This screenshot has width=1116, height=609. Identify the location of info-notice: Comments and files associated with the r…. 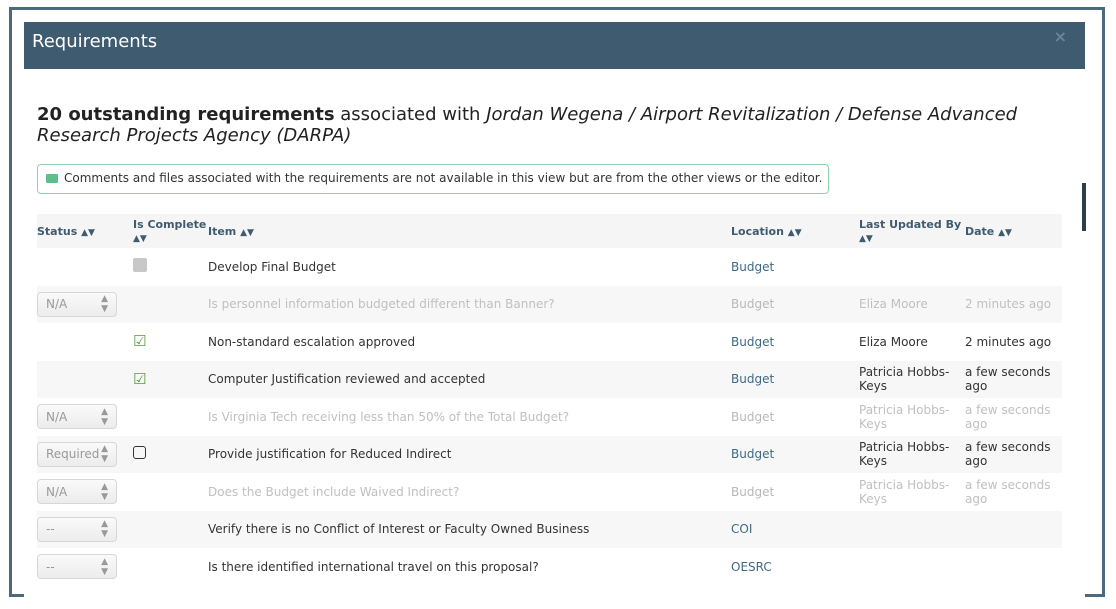
(433, 179).